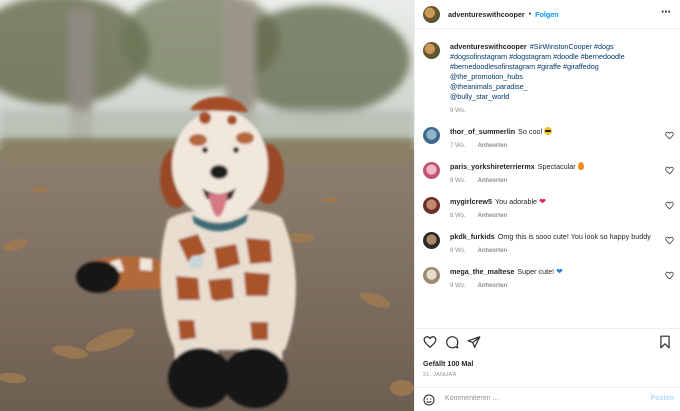 This screenshot has width=680, height=411. I want to click on post-header: adventureswithcooper • Folgen ⋯, so click(547, 14).